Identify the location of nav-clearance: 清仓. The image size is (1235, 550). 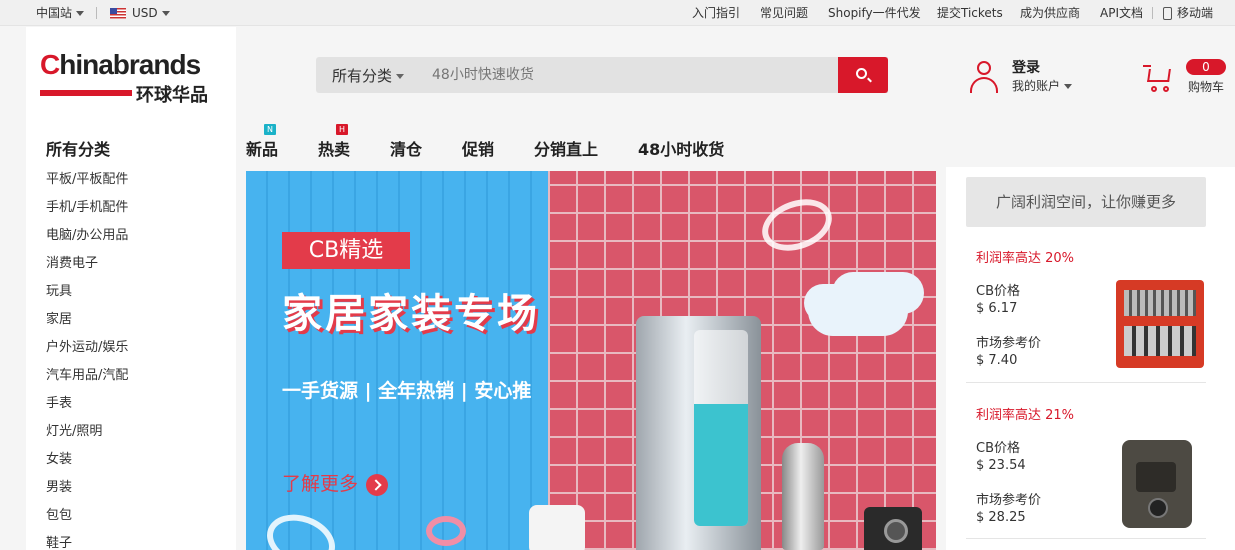
(406, 148).